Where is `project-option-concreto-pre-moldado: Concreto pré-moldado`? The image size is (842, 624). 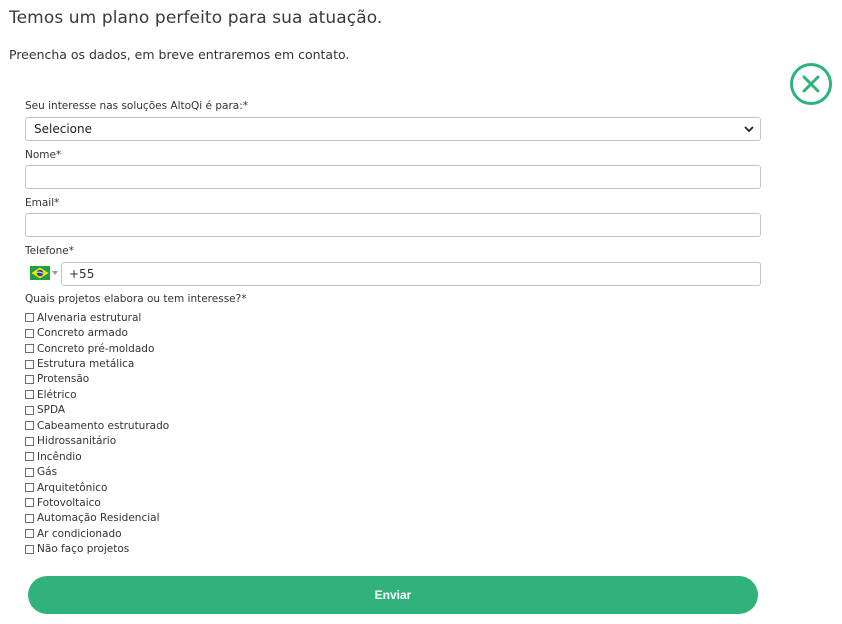
project-option-concreto-pre-moldado: Concreto pré-moldado is located at coordinates (97, 348).